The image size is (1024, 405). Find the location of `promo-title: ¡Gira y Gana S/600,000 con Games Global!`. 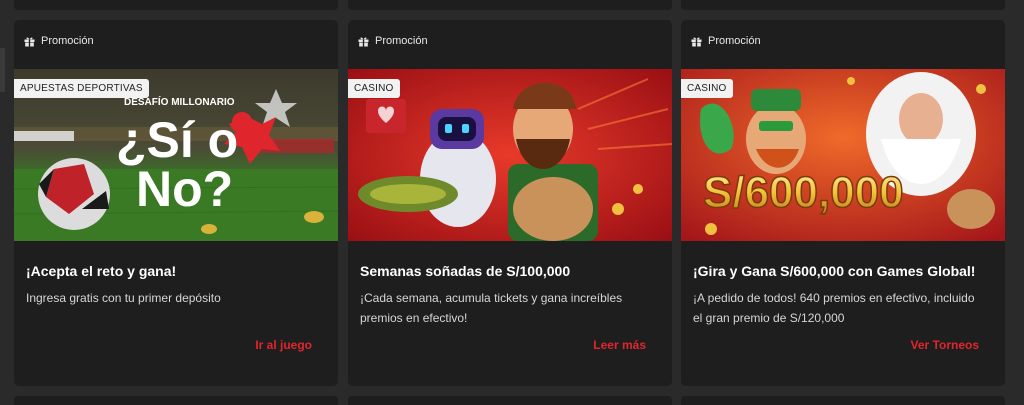

promo-title: ¡Gira y Gana S/600,000 con Games Global! is located at coordinates (834, 271).